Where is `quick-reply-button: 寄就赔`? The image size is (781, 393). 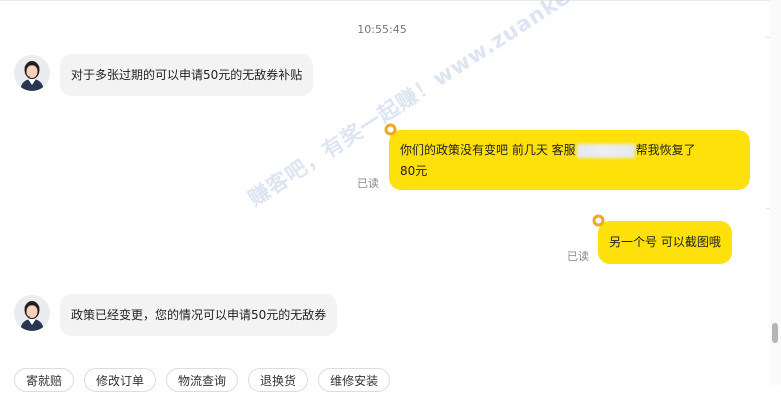 quick-reply-button: 寄就赔 is located at coordinates (44, 380).